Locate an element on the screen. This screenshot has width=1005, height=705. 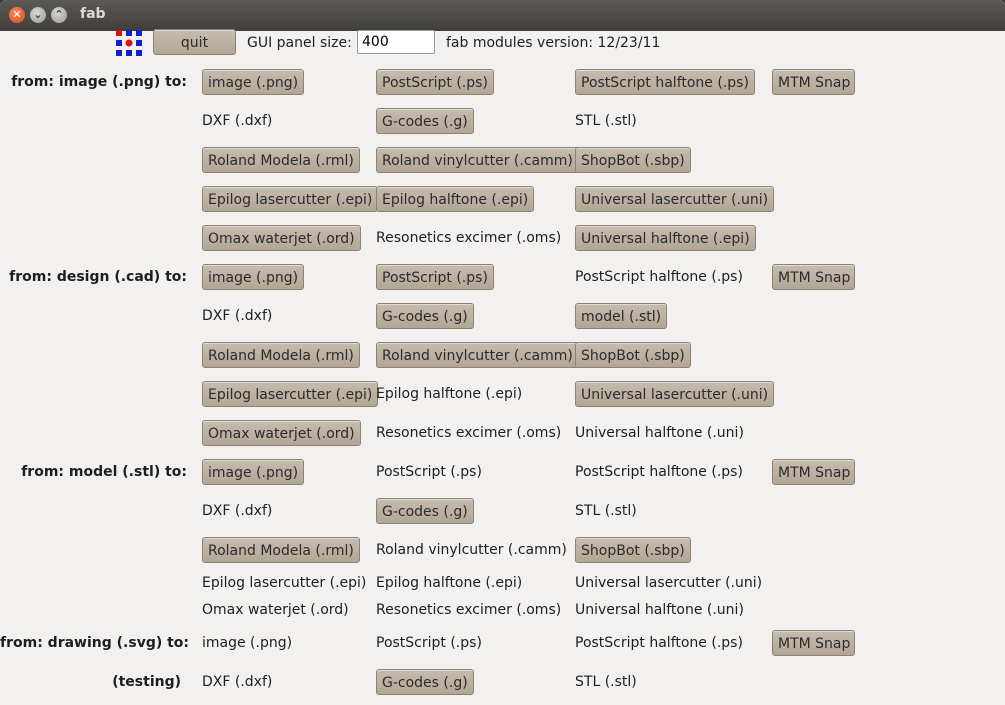
row-label-drawing: from: drawing (.svg) to: is located at coordinates (95, 643).